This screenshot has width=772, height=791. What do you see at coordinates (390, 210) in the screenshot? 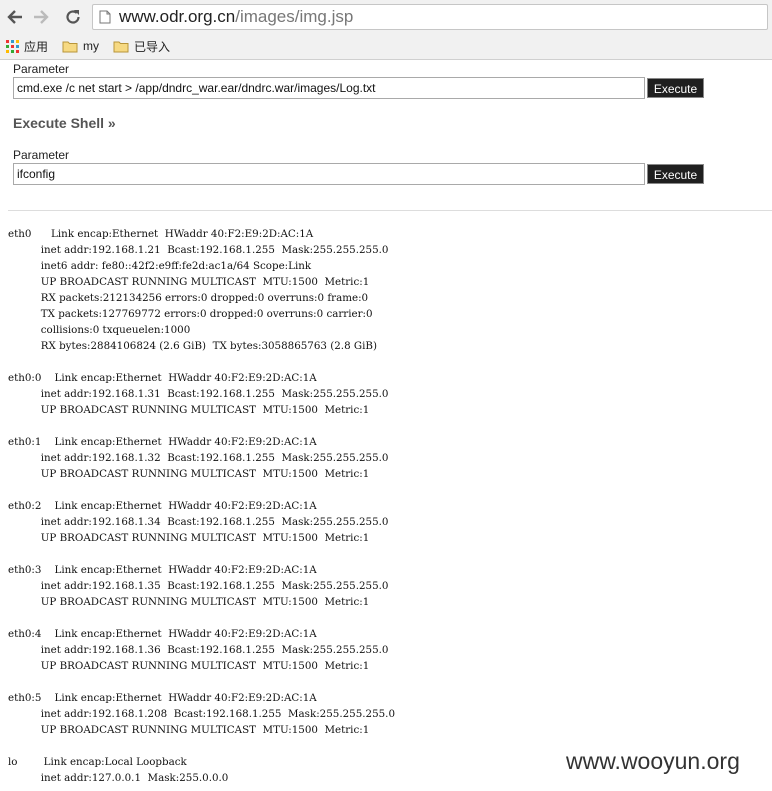
I see `divider` at bounding box center [390, 210].